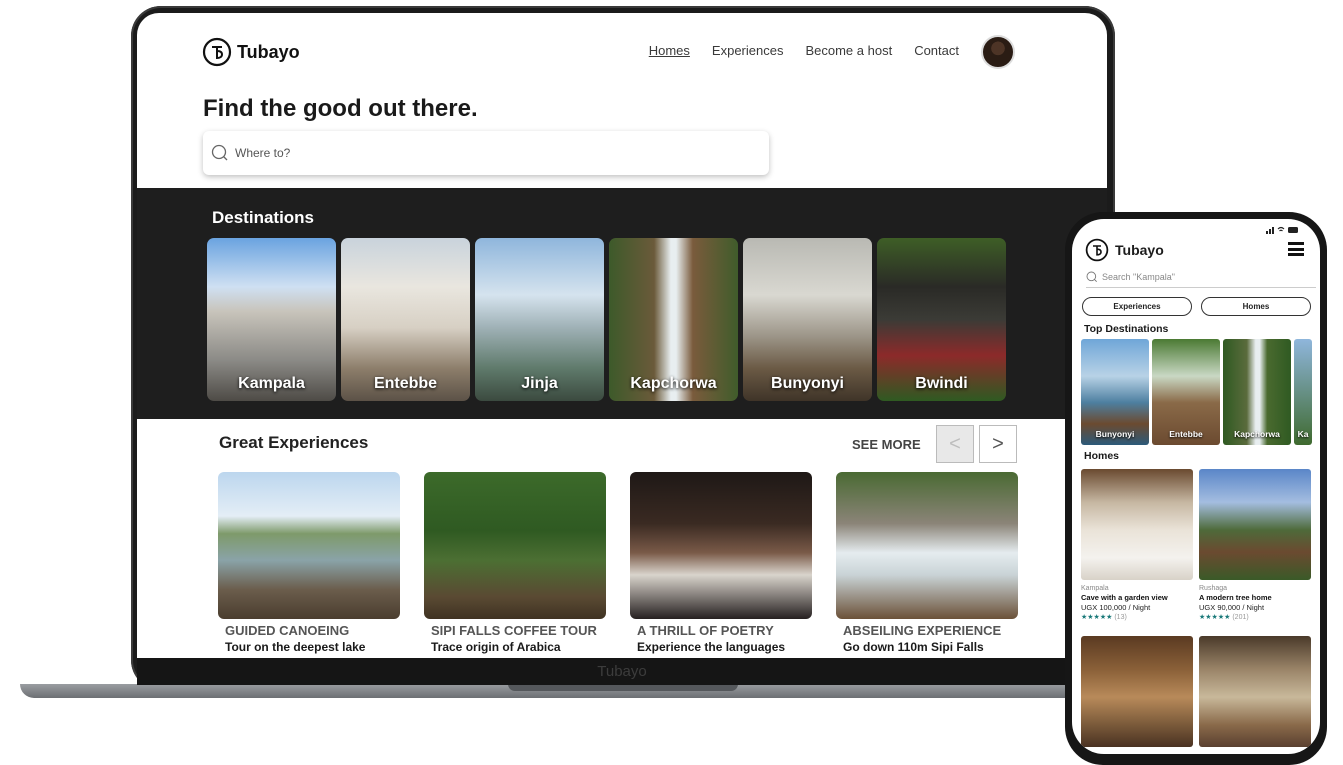 The height and width of the screenshot is (765, 1343). What do you see at coordinates (1139, 250) in the screenshot?
I see `mobile-brand-name: Tubayo` at bounding box center [1139, 250].